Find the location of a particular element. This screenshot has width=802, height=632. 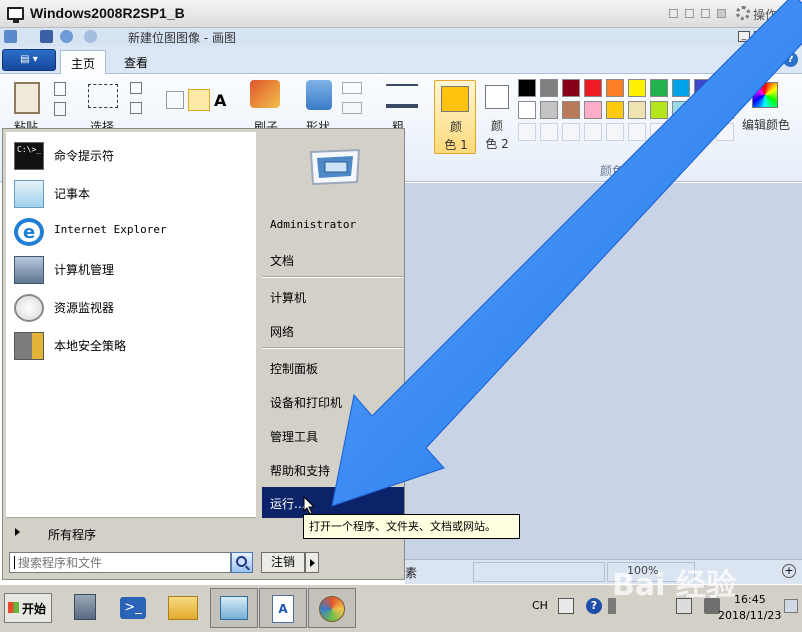

vm-fullscreen-button is located at coordinates (705, 13).